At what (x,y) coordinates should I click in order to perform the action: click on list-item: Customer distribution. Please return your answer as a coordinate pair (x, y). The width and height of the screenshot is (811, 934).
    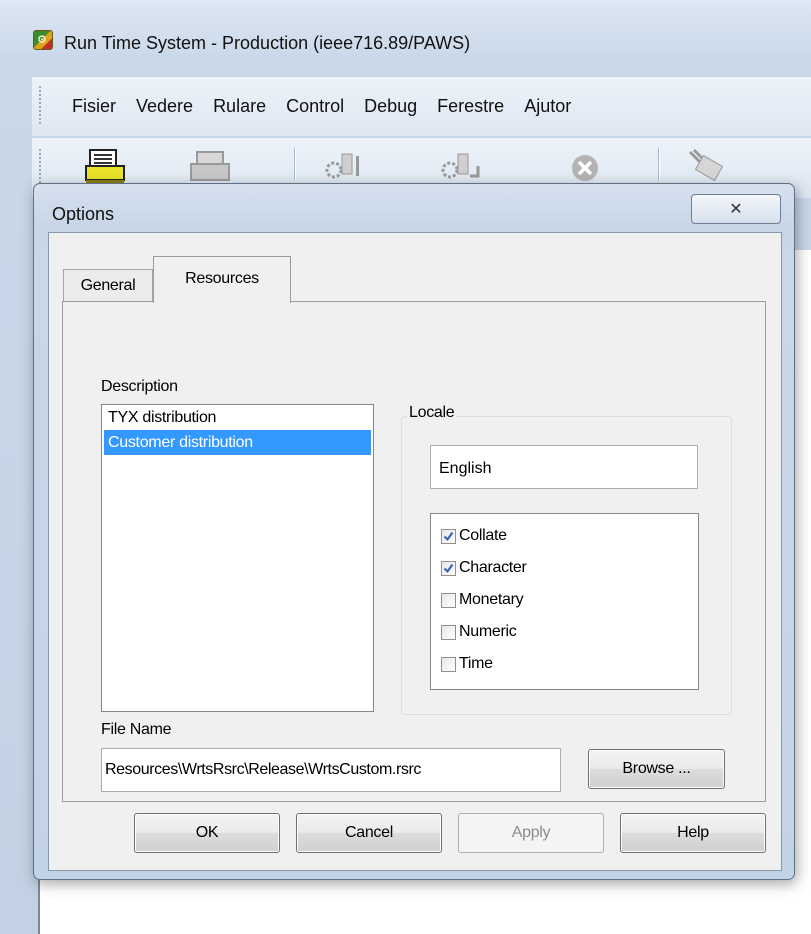
    Looking at the image, I should click on (237, 442).